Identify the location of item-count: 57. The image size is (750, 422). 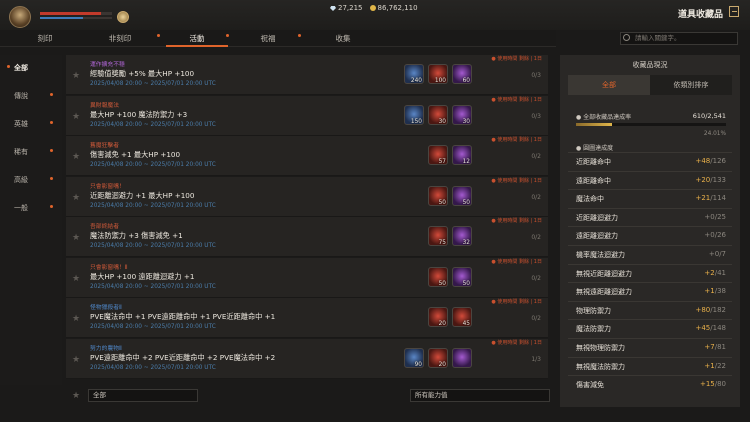
(442, 162).